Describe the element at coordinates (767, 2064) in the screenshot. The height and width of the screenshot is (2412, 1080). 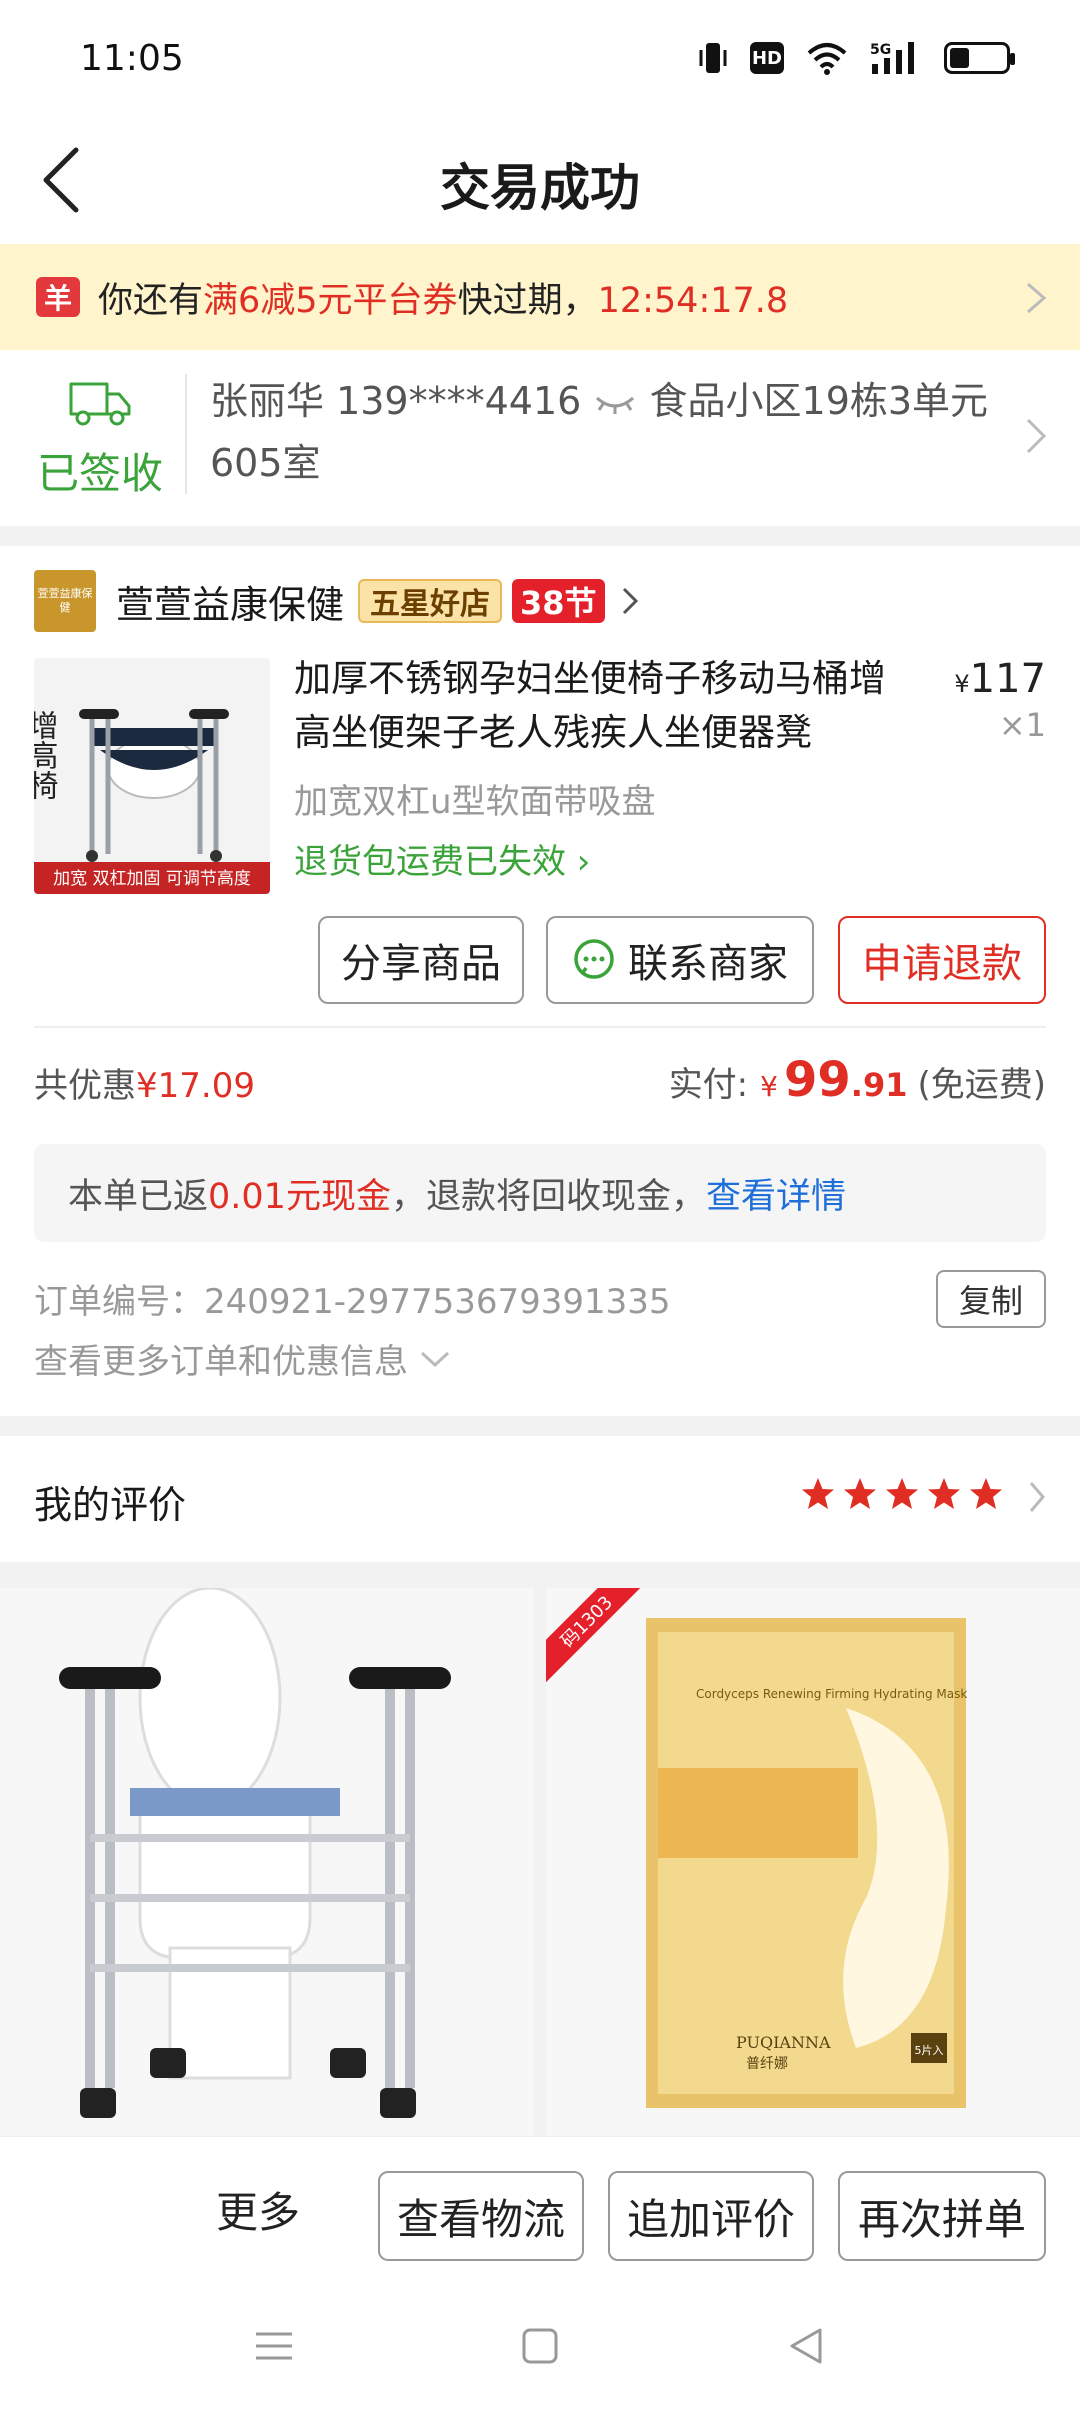
I see `svg-text: 普纤娜` at that location.